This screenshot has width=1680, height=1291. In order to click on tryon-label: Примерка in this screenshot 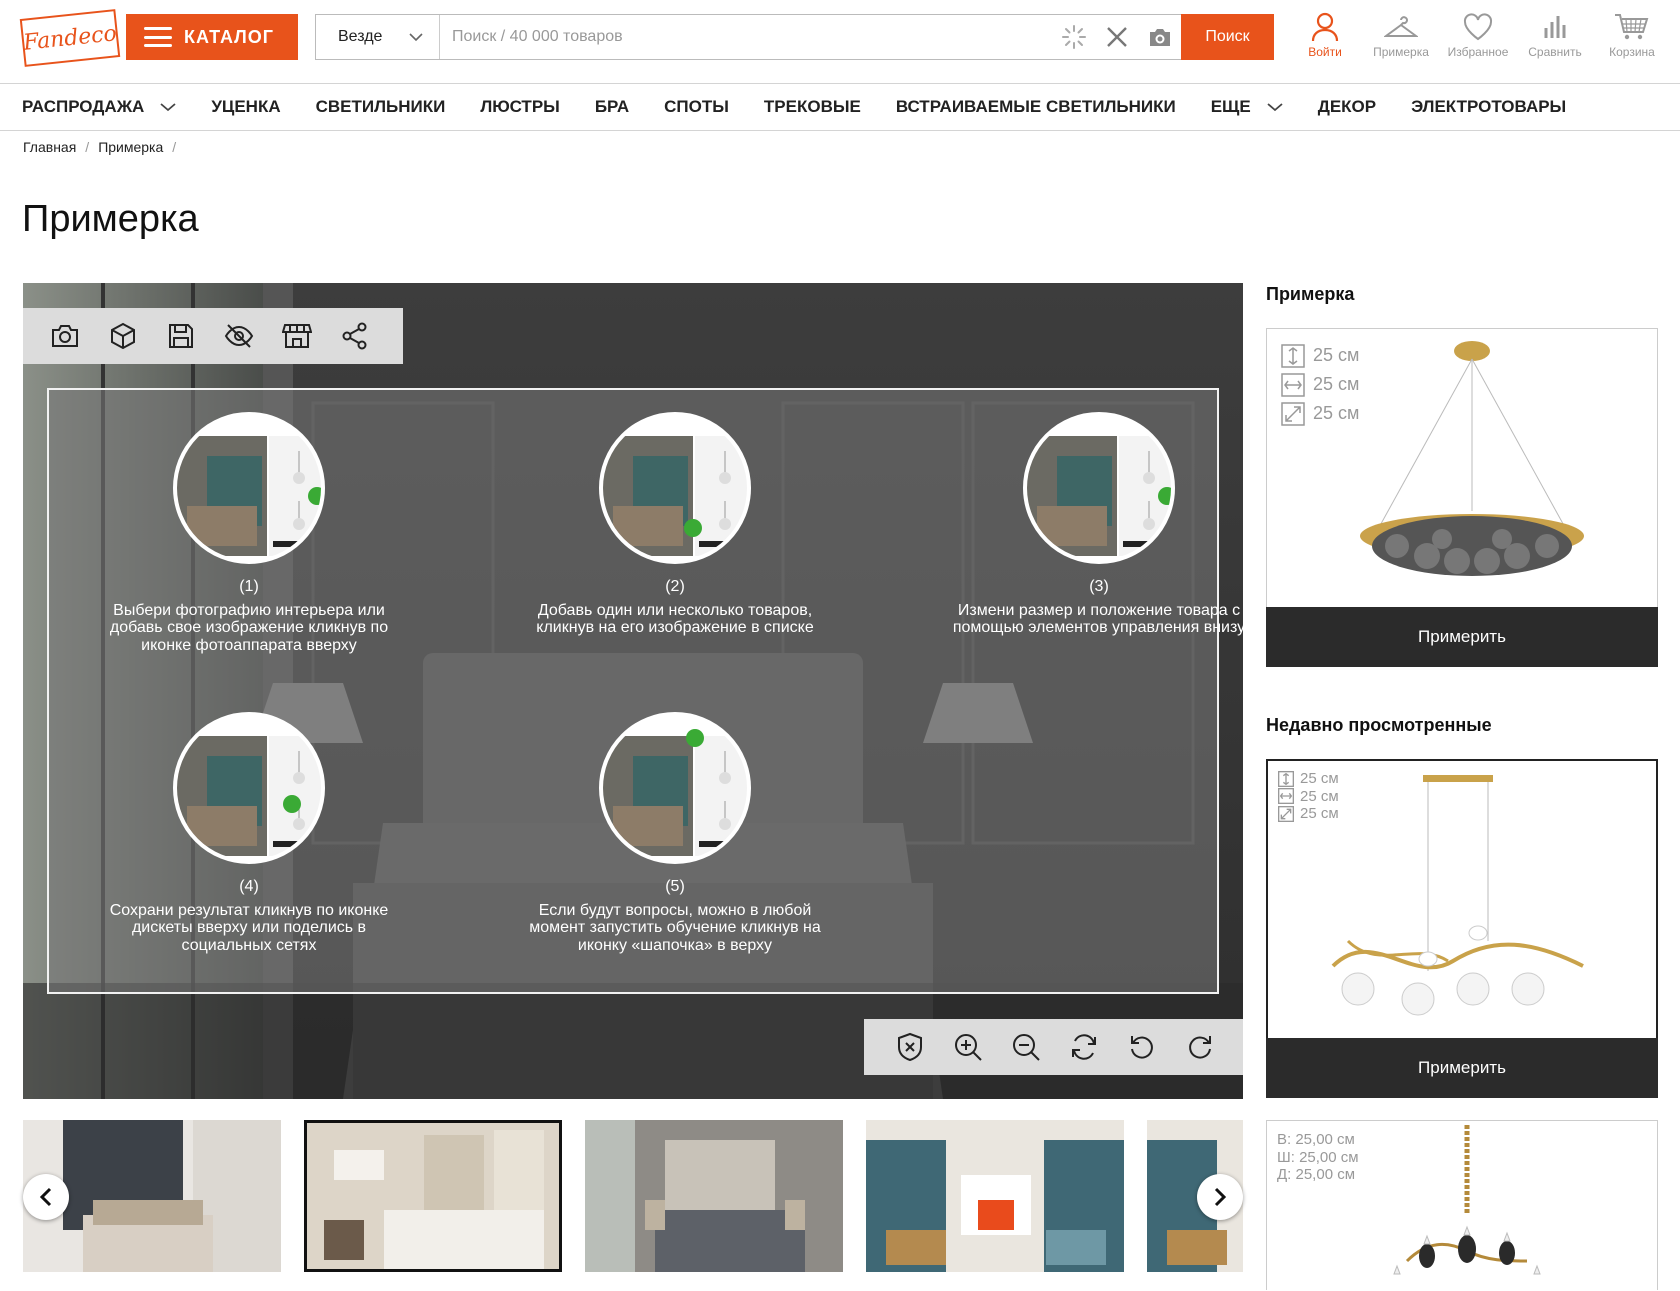, I will do `click(1401, 52)`.